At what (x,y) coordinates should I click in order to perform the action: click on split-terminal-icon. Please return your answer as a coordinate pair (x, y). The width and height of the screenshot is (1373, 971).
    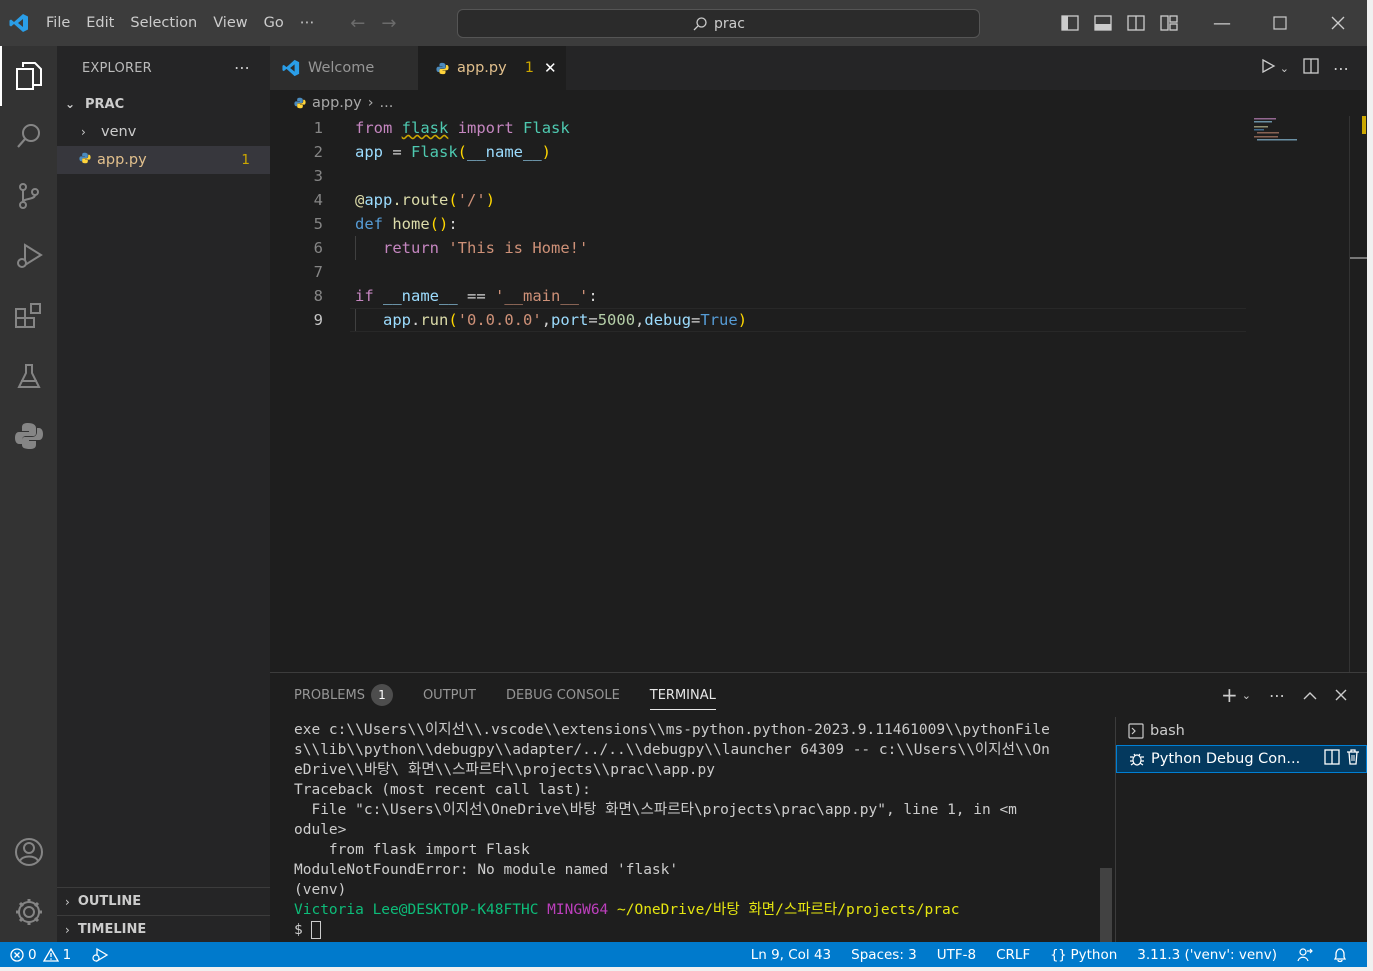
    Looking at the image, I should click on (1332, 759).